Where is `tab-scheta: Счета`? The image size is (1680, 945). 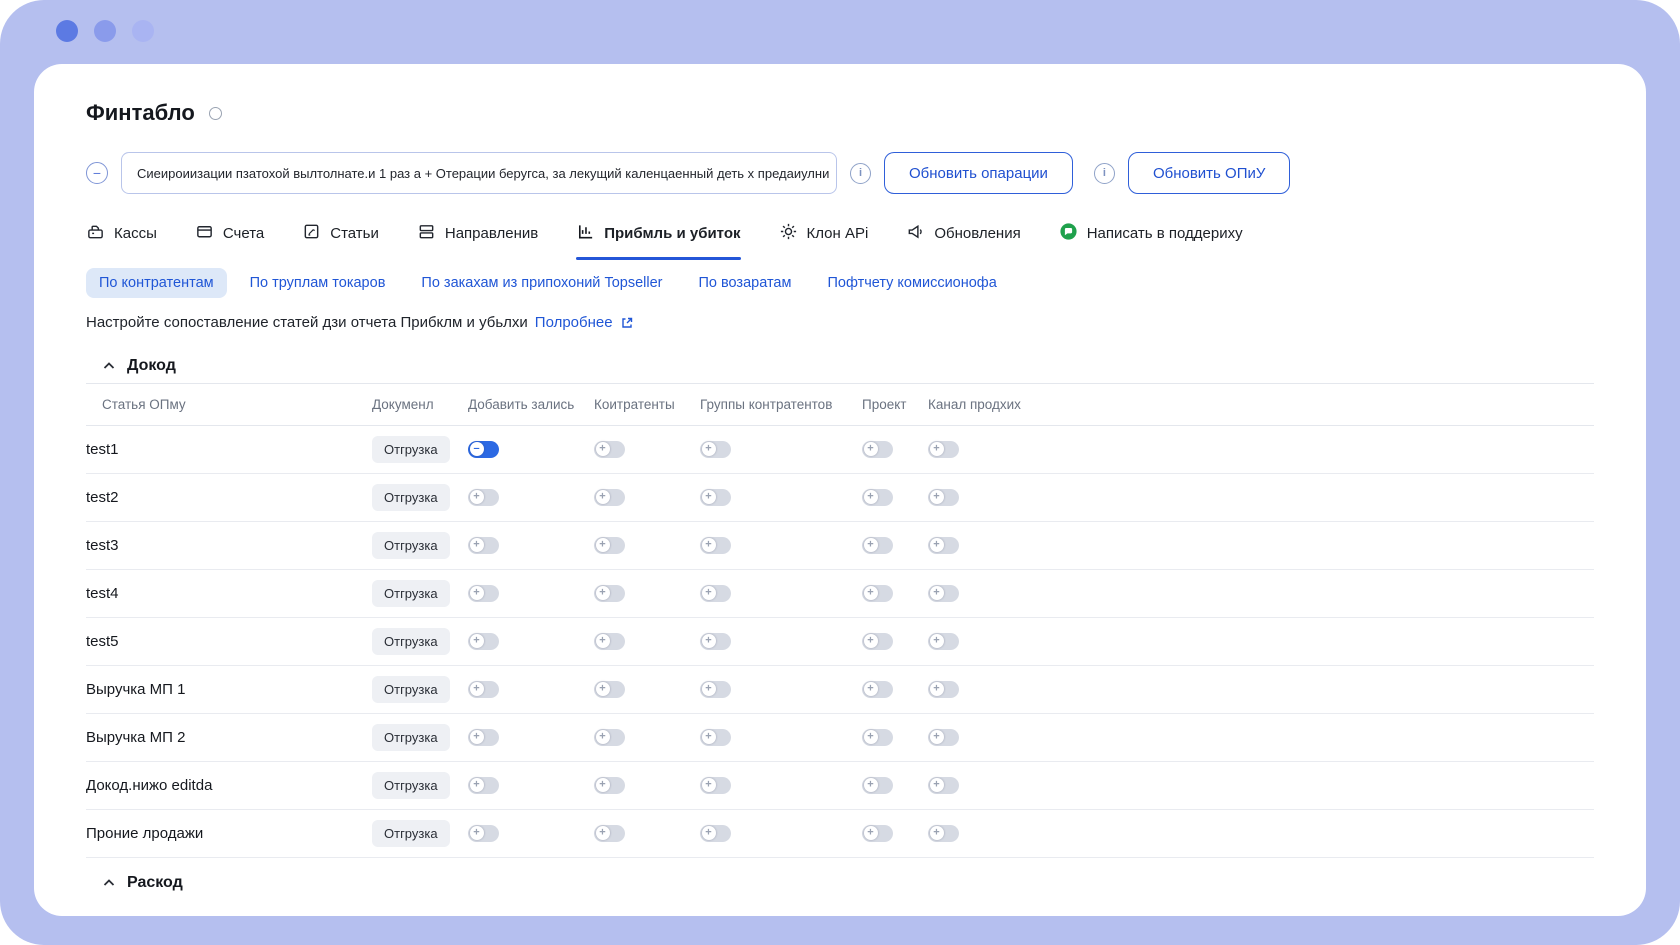
tab-scheta: Счета is located at coordinates (229, 241).